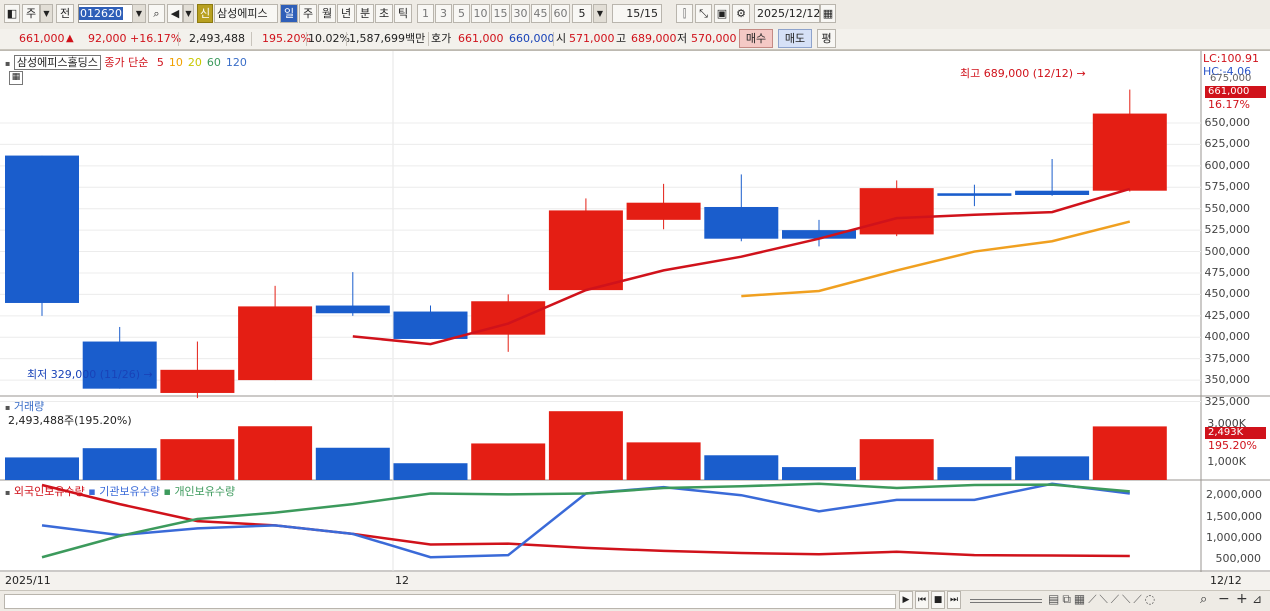 Image resolution: width=1270 pixels, height=611 pixels. What do you see at coordinates (500, 13) in the screenshot?
I see `interval-button: 15` at bounding box center [500, 13].